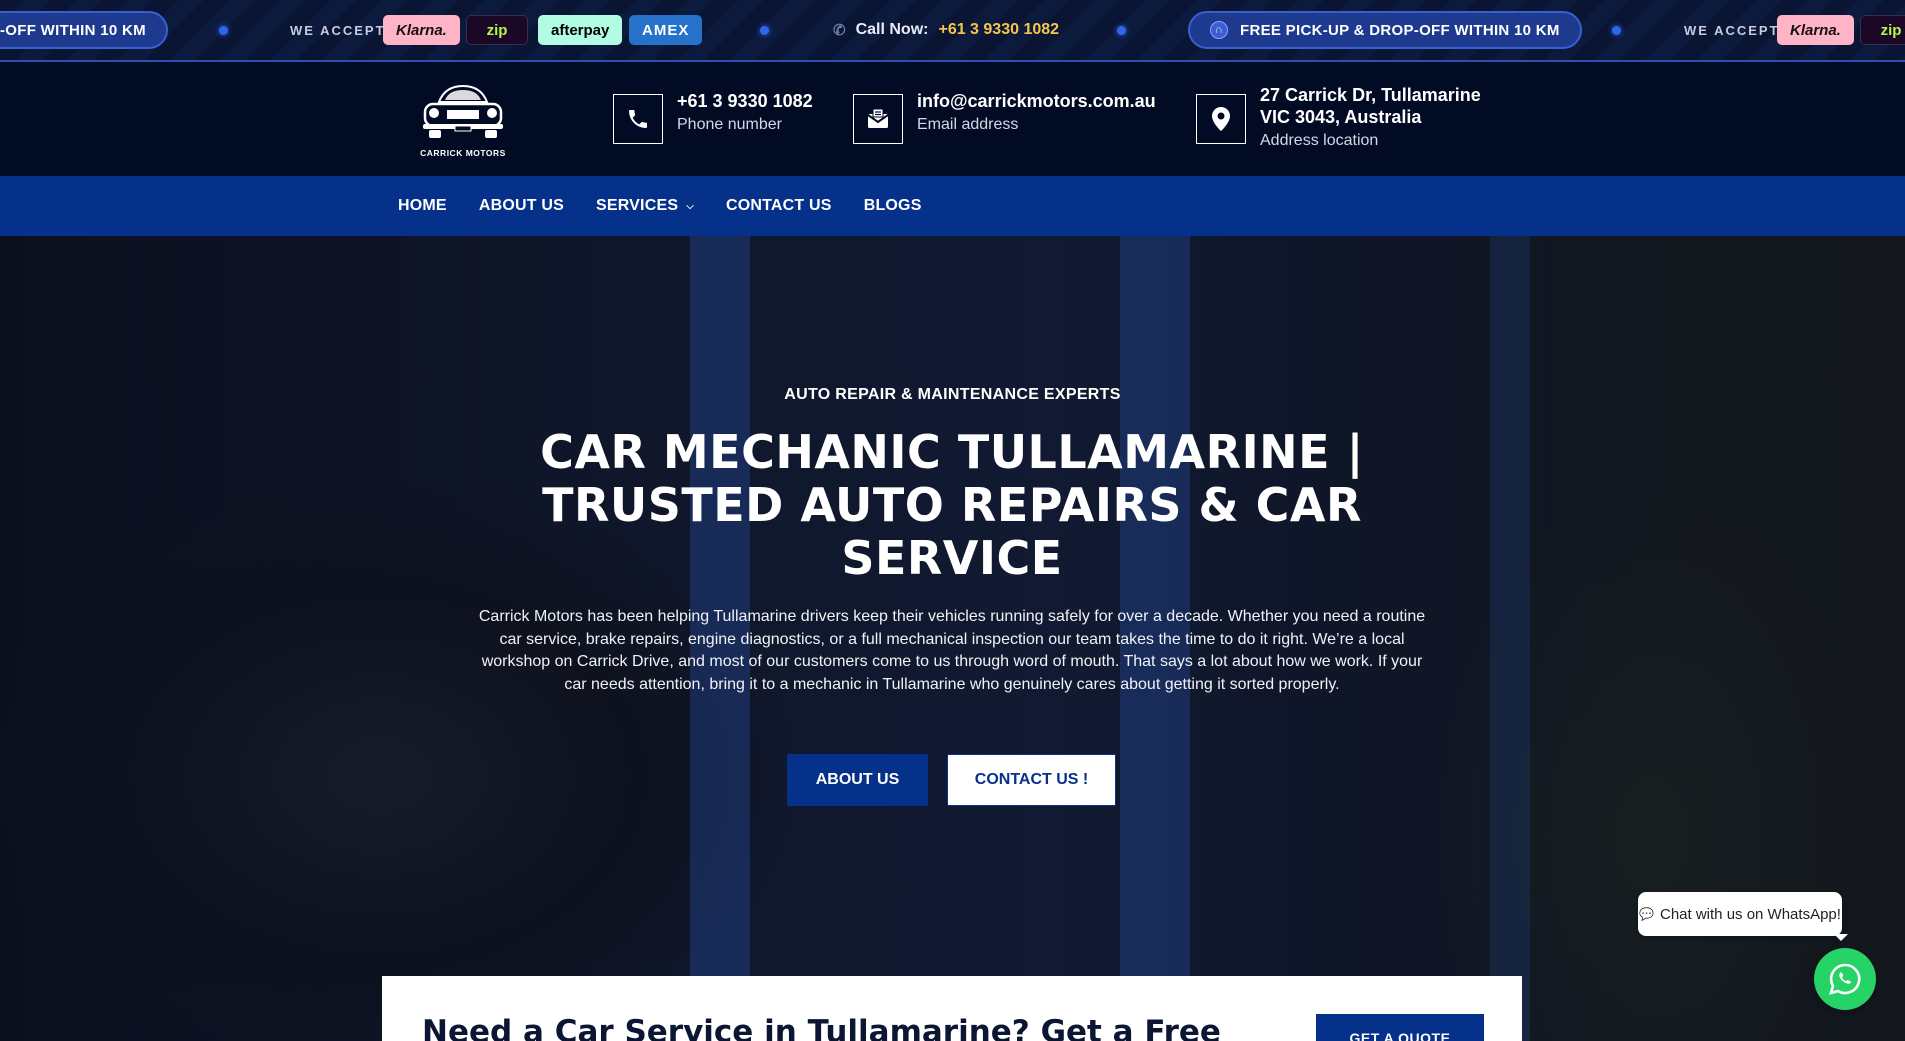  What do you see at coordinates (839, 30) in the screenshot?
I see `phone-icon: ✆` at bounding box center [839, 30].